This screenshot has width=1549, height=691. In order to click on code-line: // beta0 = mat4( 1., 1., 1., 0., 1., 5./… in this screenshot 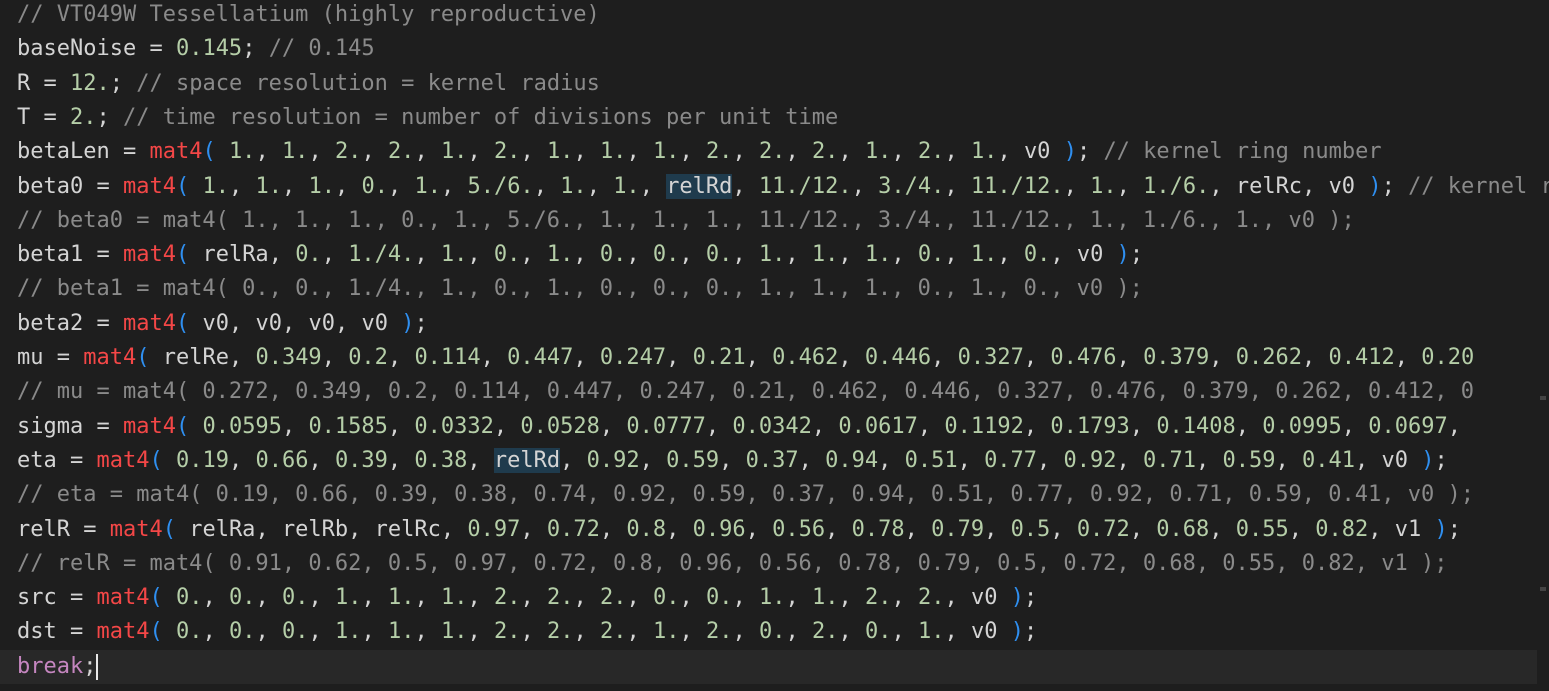, I will do `click(686, 221)`.